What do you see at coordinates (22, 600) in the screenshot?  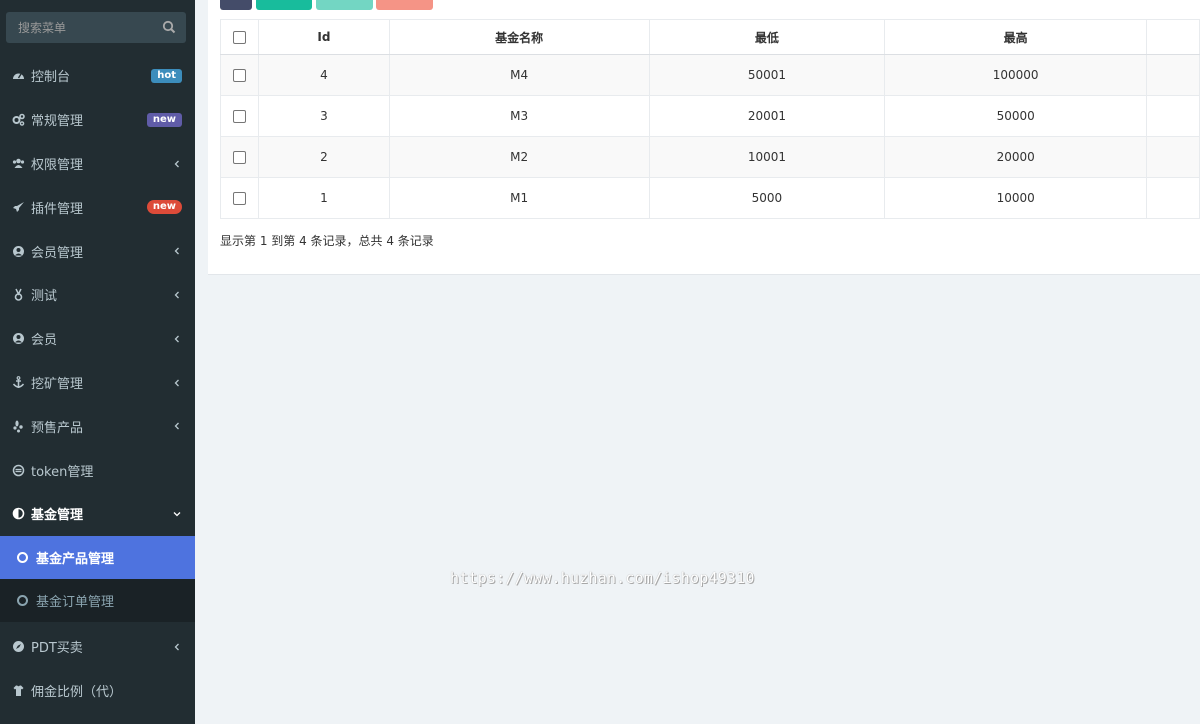 I see `circle-icon` at bounding box center [22, 600].